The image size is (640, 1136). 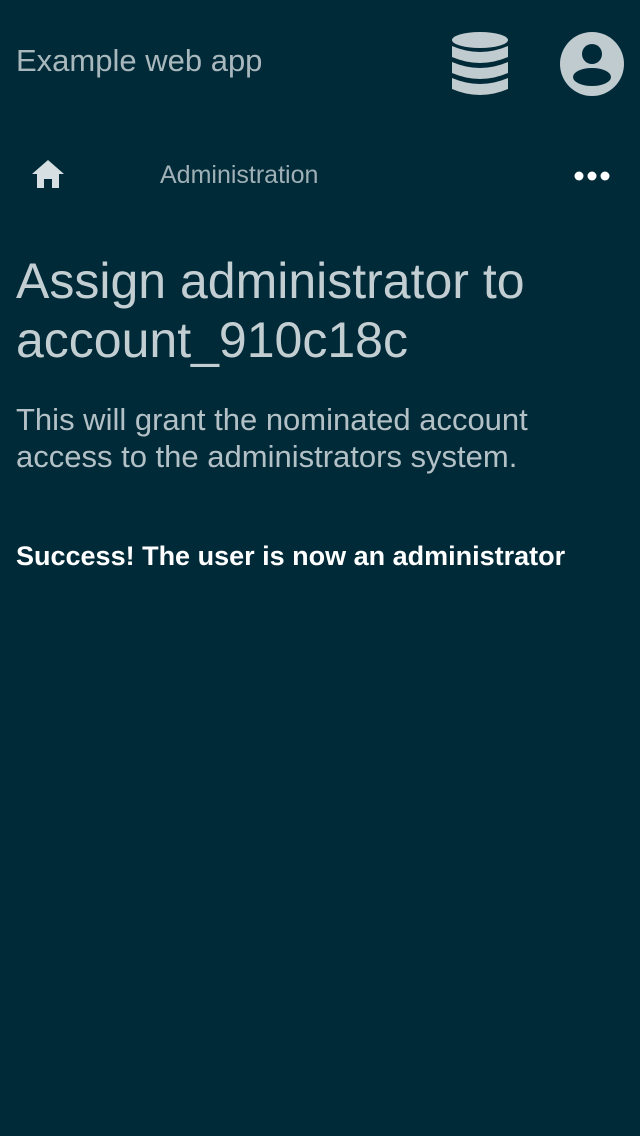 What do you see at coordinates (239, 175) in the screenshot?
I see `breadcrumb-administration: Administration` at bounding box center [239, 175].